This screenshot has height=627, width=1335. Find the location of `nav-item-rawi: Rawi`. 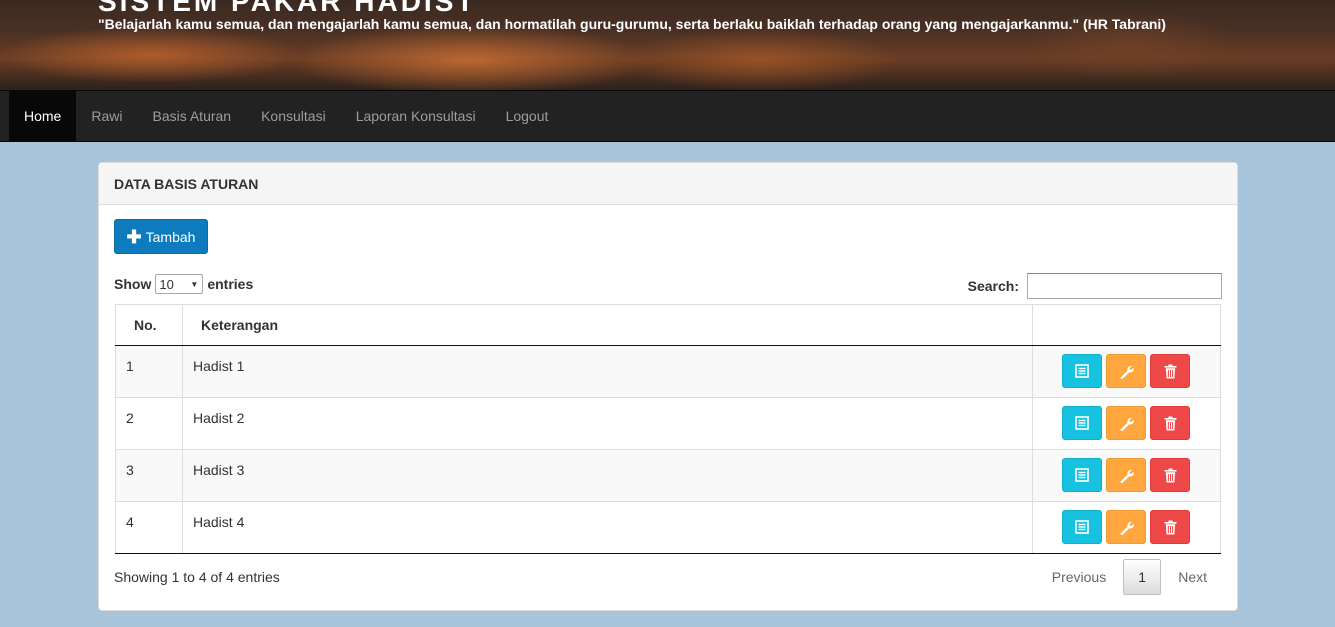

nav-item-rawi: Rawi is located at coordinates (106, 116).